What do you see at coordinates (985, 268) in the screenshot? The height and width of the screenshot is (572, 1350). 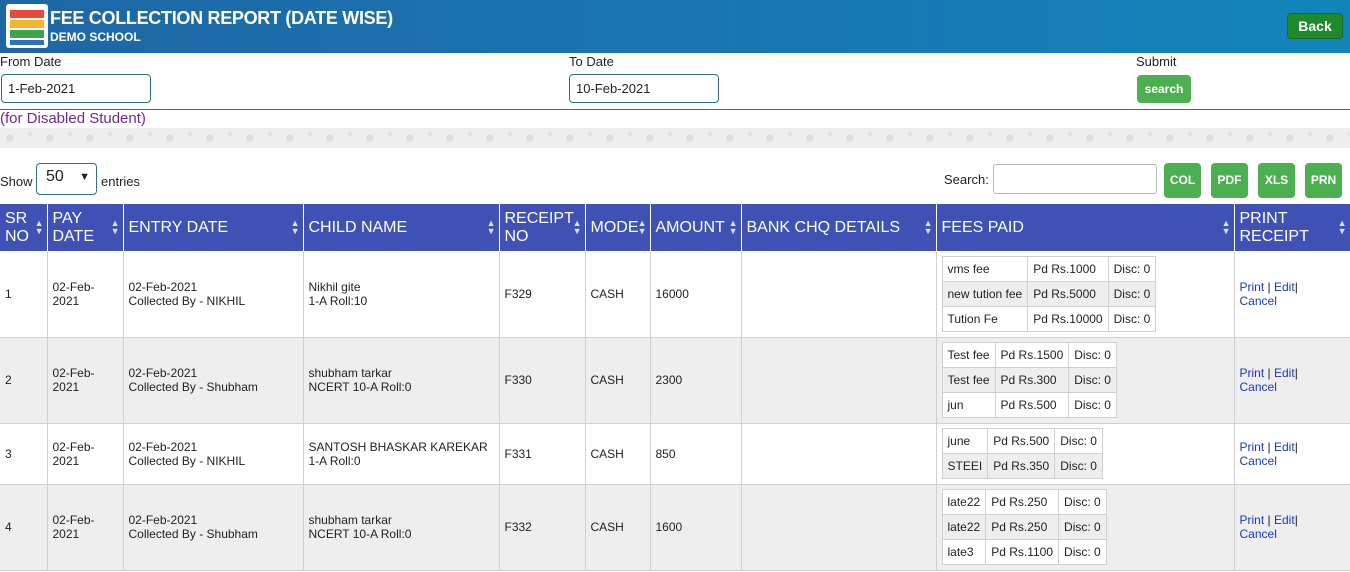 I see `fee-name: vms fee` at bounding box center [985, 268].